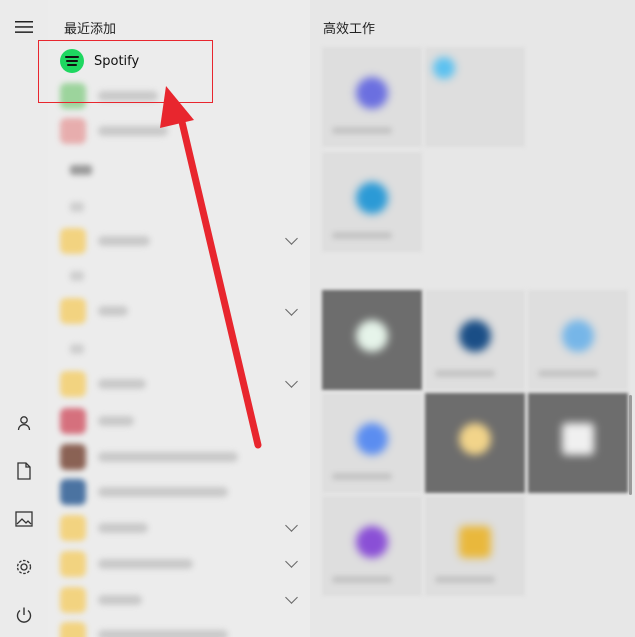 The height and width of the screenshot is (637, 635). What do you see at coordinates (24, 27) in the screenshot?
I see `hamburger-menu-icon` at bounding box center [24, 27].